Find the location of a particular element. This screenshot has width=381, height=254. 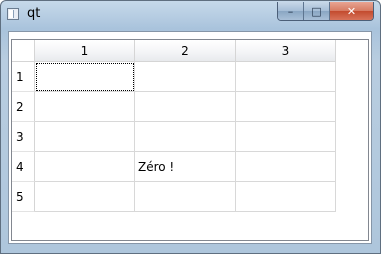

table-corner-button is located at coordinates (23, 51).